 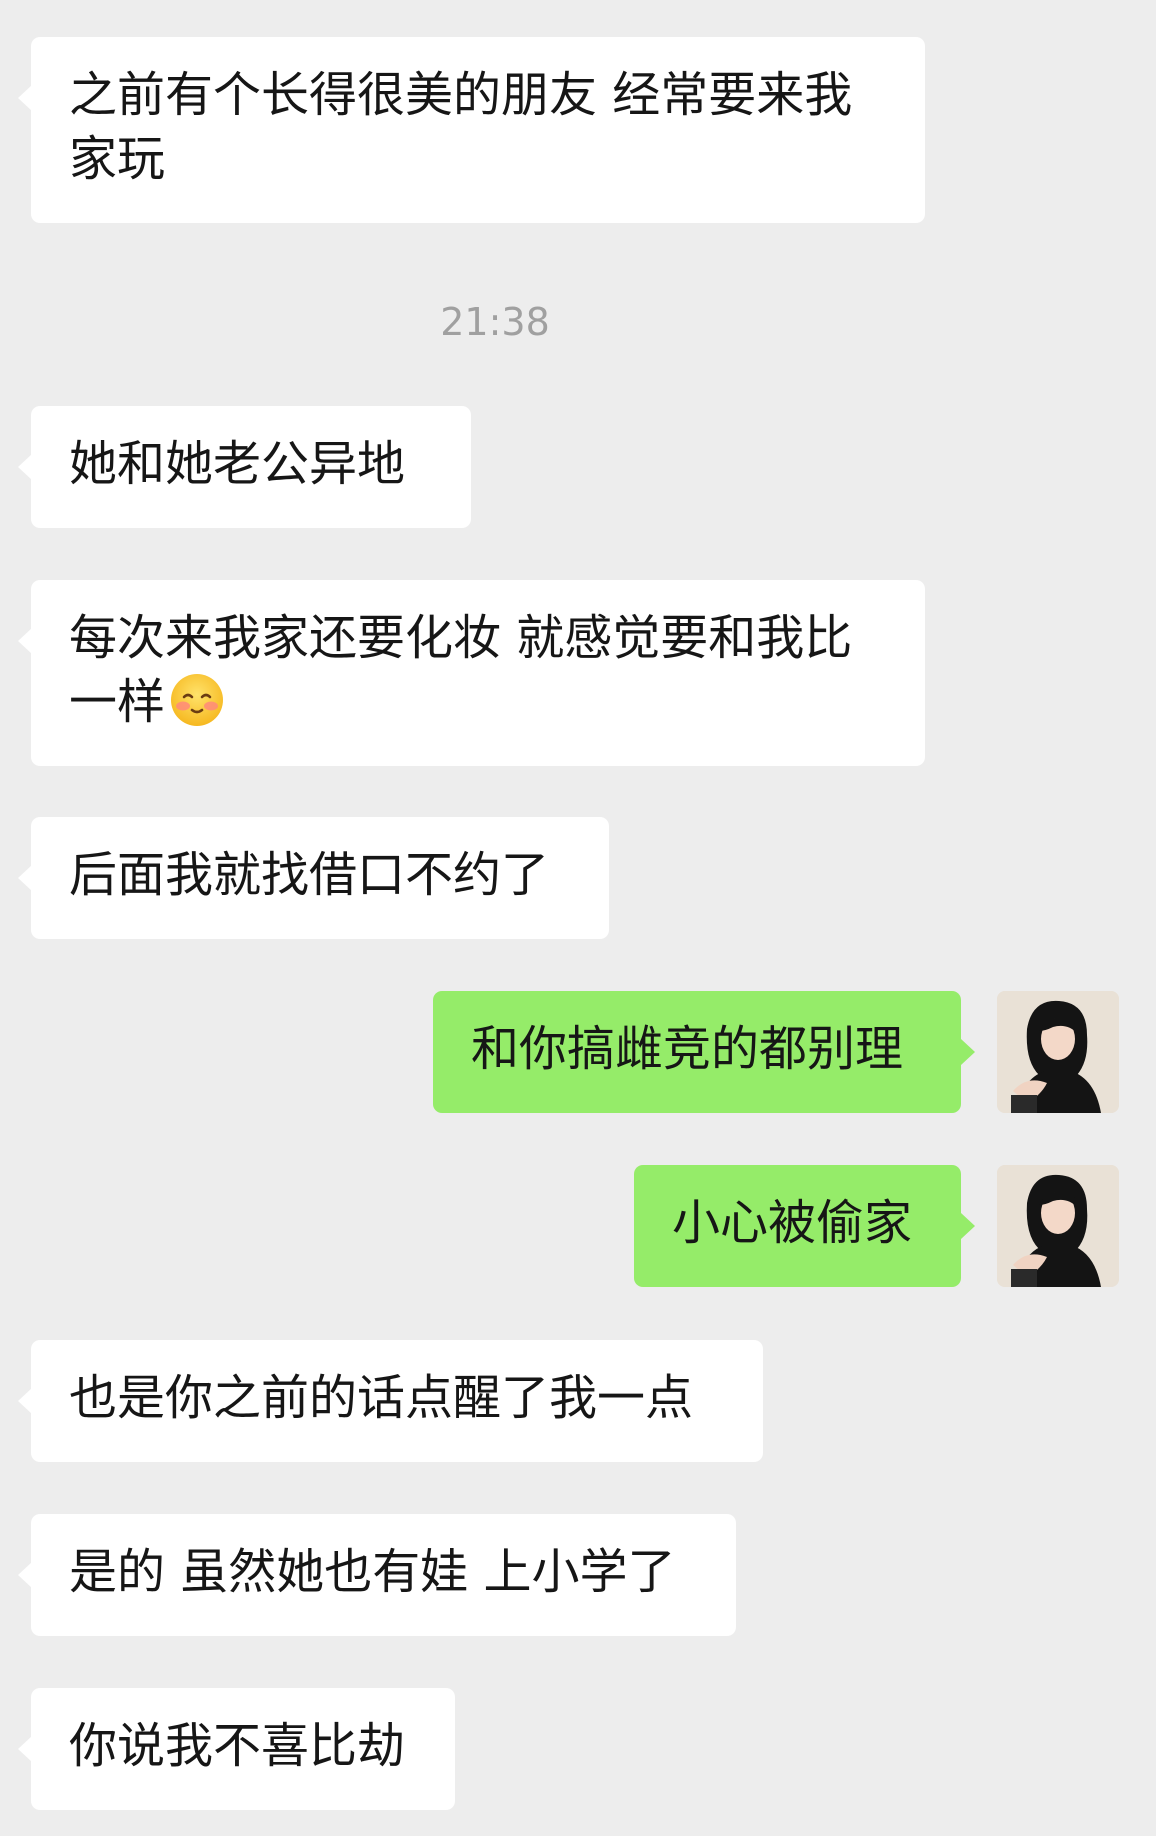 I want to click on message-bubble-incoming: 你说我不喜比劫, so click(x=236, y=1749).